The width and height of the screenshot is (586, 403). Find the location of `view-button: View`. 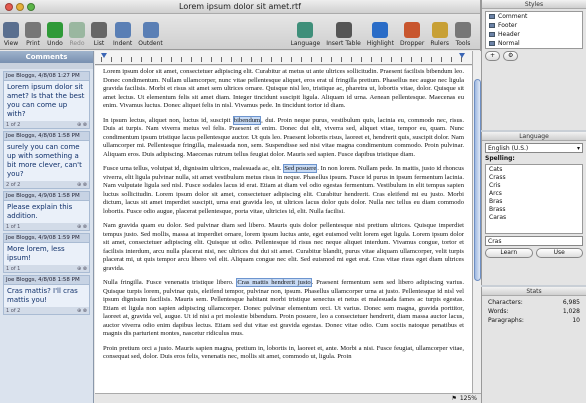

view-button: View is located at coordinates (11, 34).